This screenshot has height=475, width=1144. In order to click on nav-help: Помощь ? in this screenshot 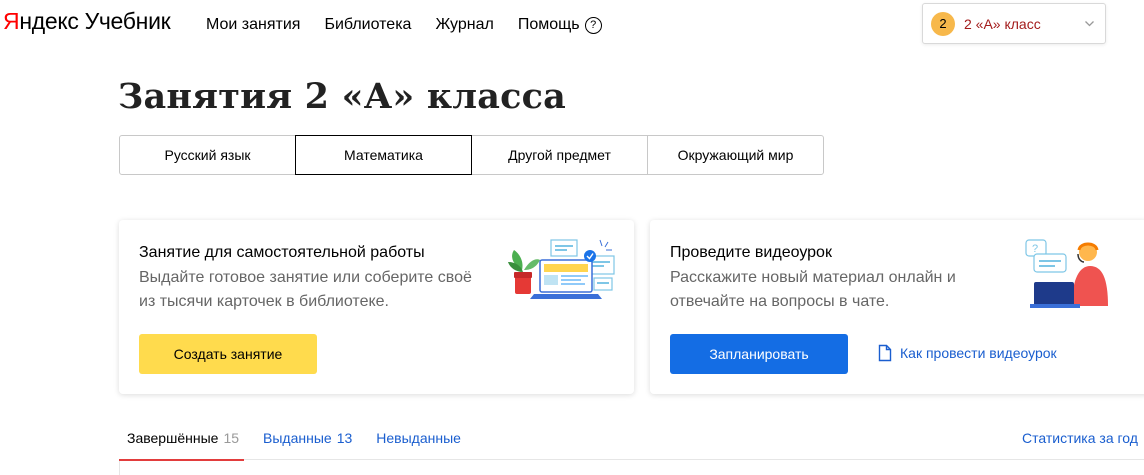, I will do `click(560, 25)`.